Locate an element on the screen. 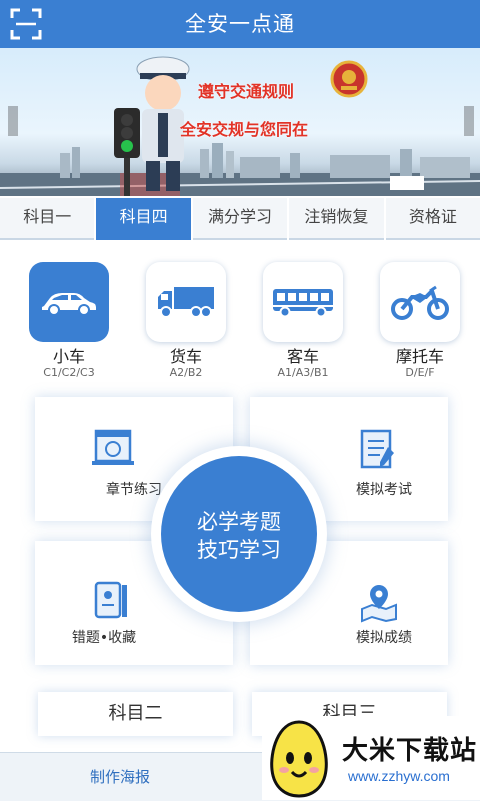  banner-prev-arrow is located at coordinates (13, 121).